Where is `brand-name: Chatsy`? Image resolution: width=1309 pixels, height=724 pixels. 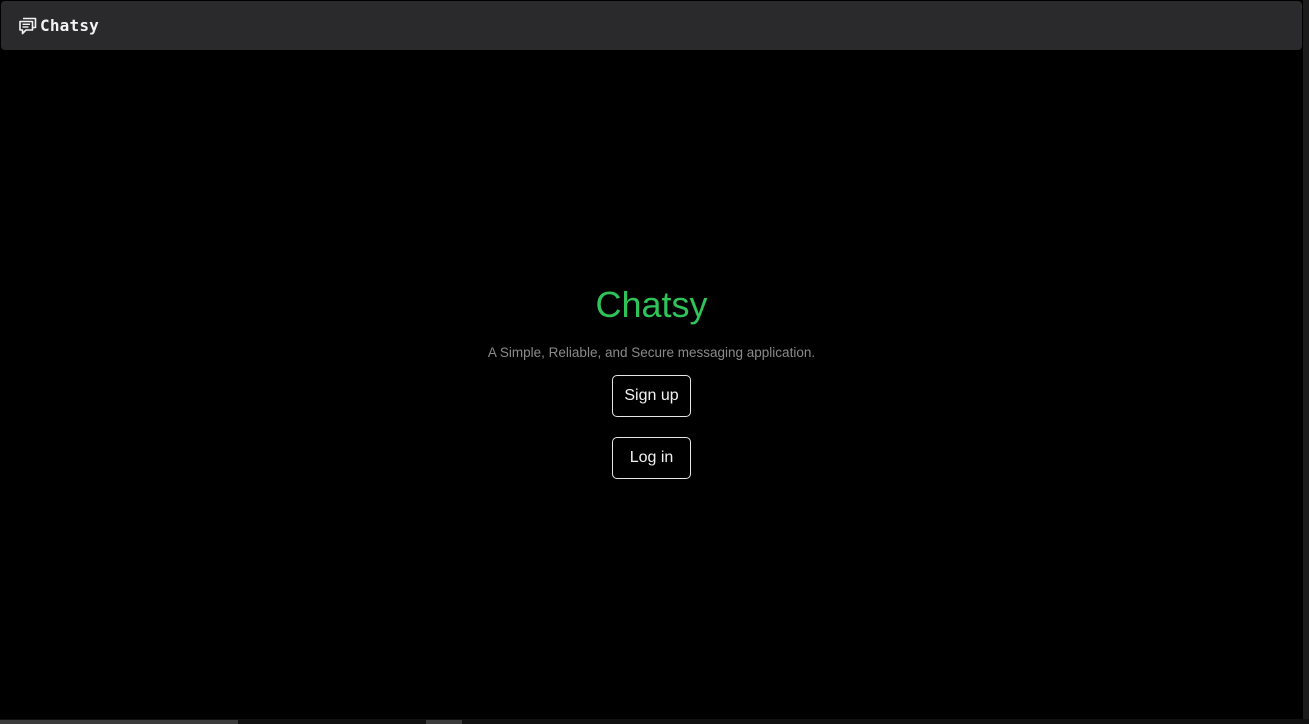 brand-name: Chatsy is located at coordinates (69, 25).